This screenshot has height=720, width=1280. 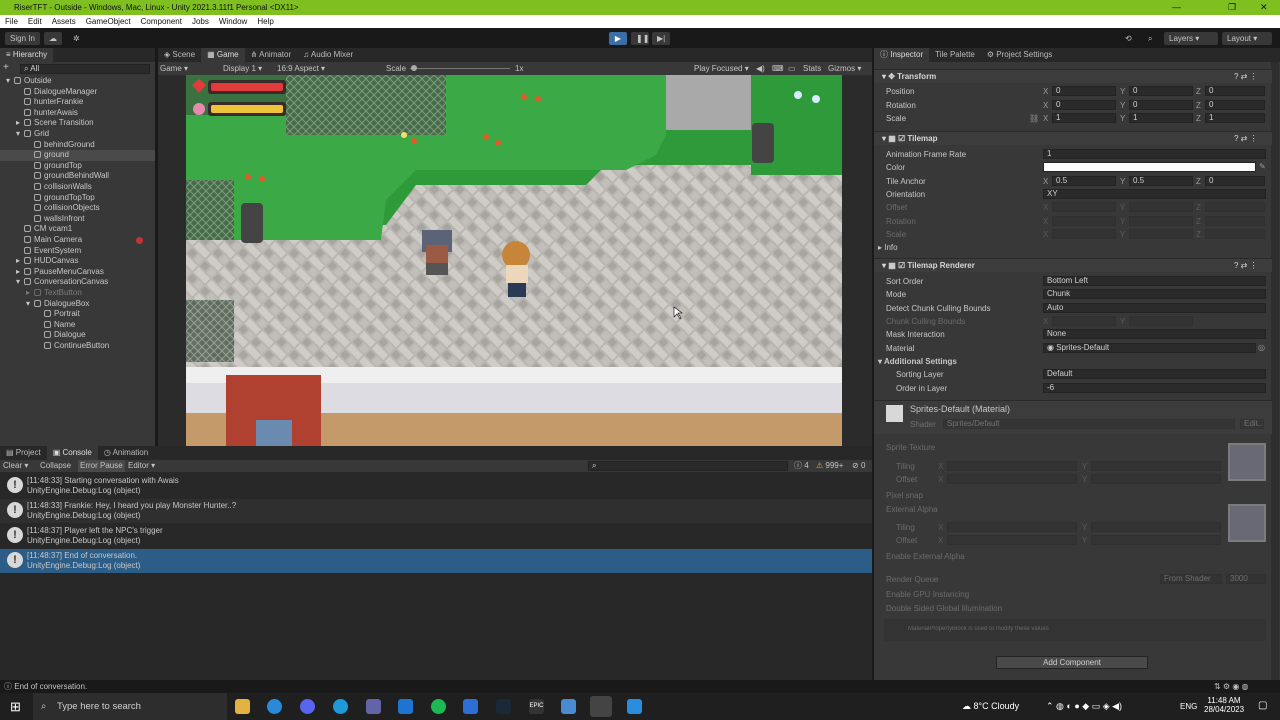 What do you see at coordinates (64, 21) in the screenshot?
I see `menu-assets: Assets` at bounding box center [64, 21].